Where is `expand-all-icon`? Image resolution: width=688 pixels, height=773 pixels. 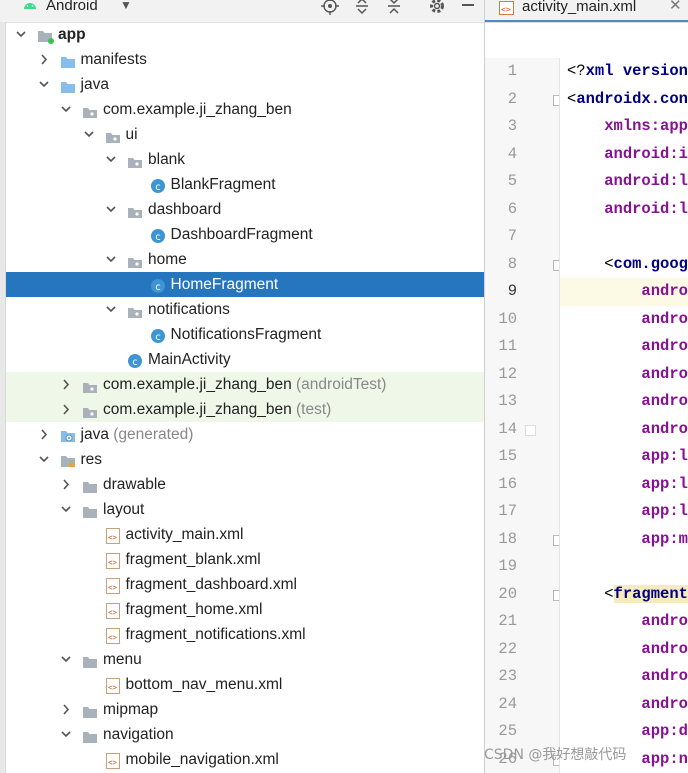
expand-all-icon is located at coordinates (362, 7).